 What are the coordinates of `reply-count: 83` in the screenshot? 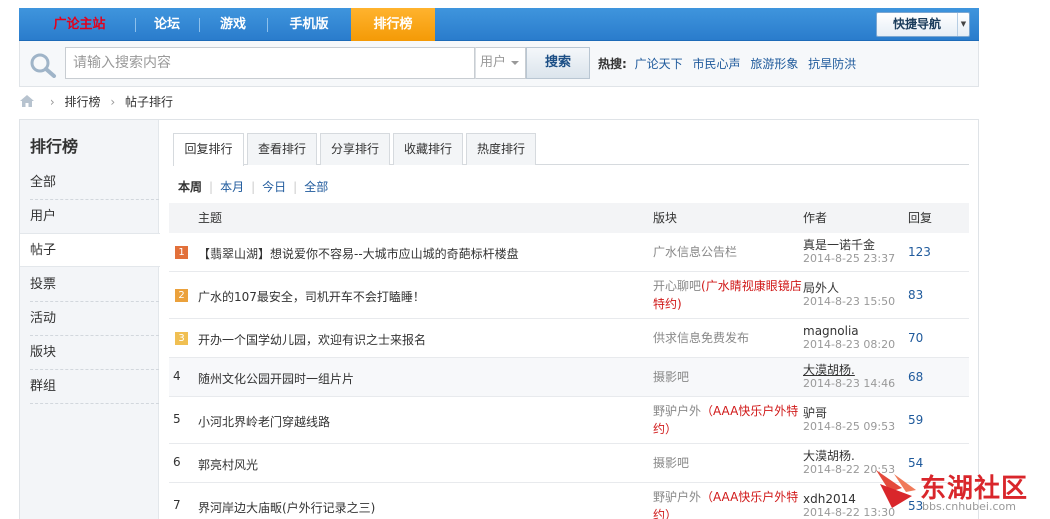 It's located at (915, 295).